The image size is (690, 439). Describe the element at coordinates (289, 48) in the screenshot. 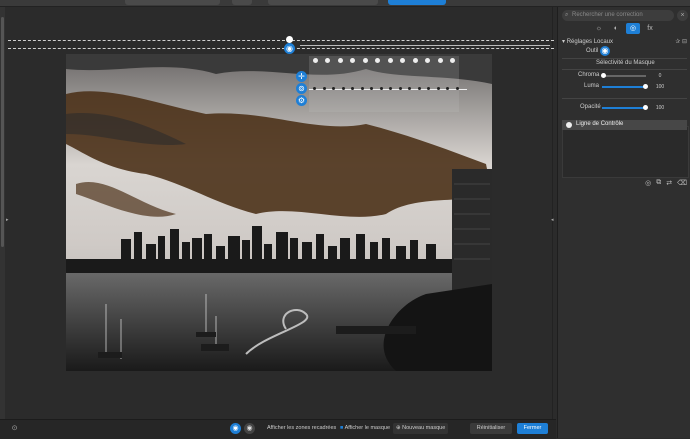

I see `control-line-center-button: ◉` at that location.